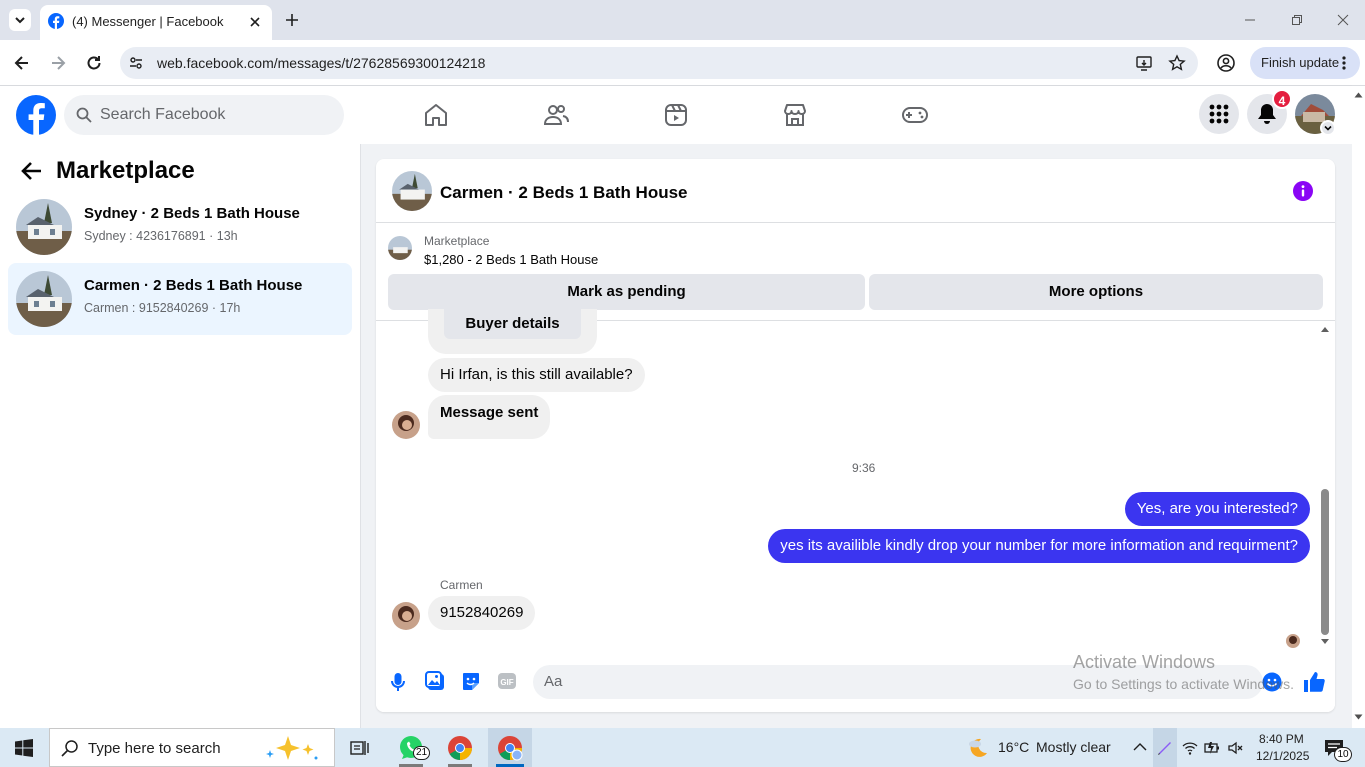  What do you see at coordinates (1144, 662) in the screenshot?
I see `activate-windows-title: Activate Windows` at bounding box center [1144, 662].